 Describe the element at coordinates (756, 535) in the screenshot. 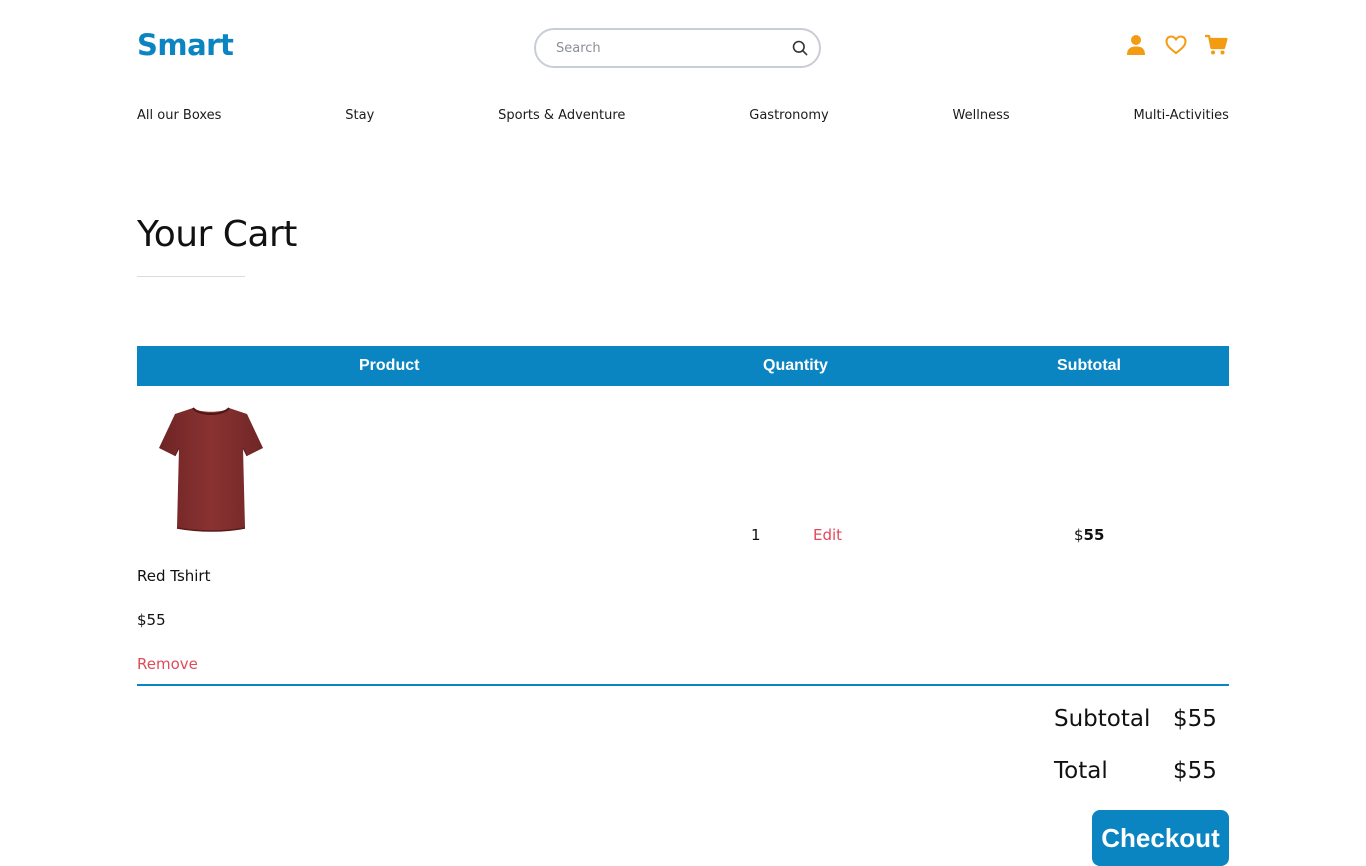

I see `item-quantity: 1` at that location.